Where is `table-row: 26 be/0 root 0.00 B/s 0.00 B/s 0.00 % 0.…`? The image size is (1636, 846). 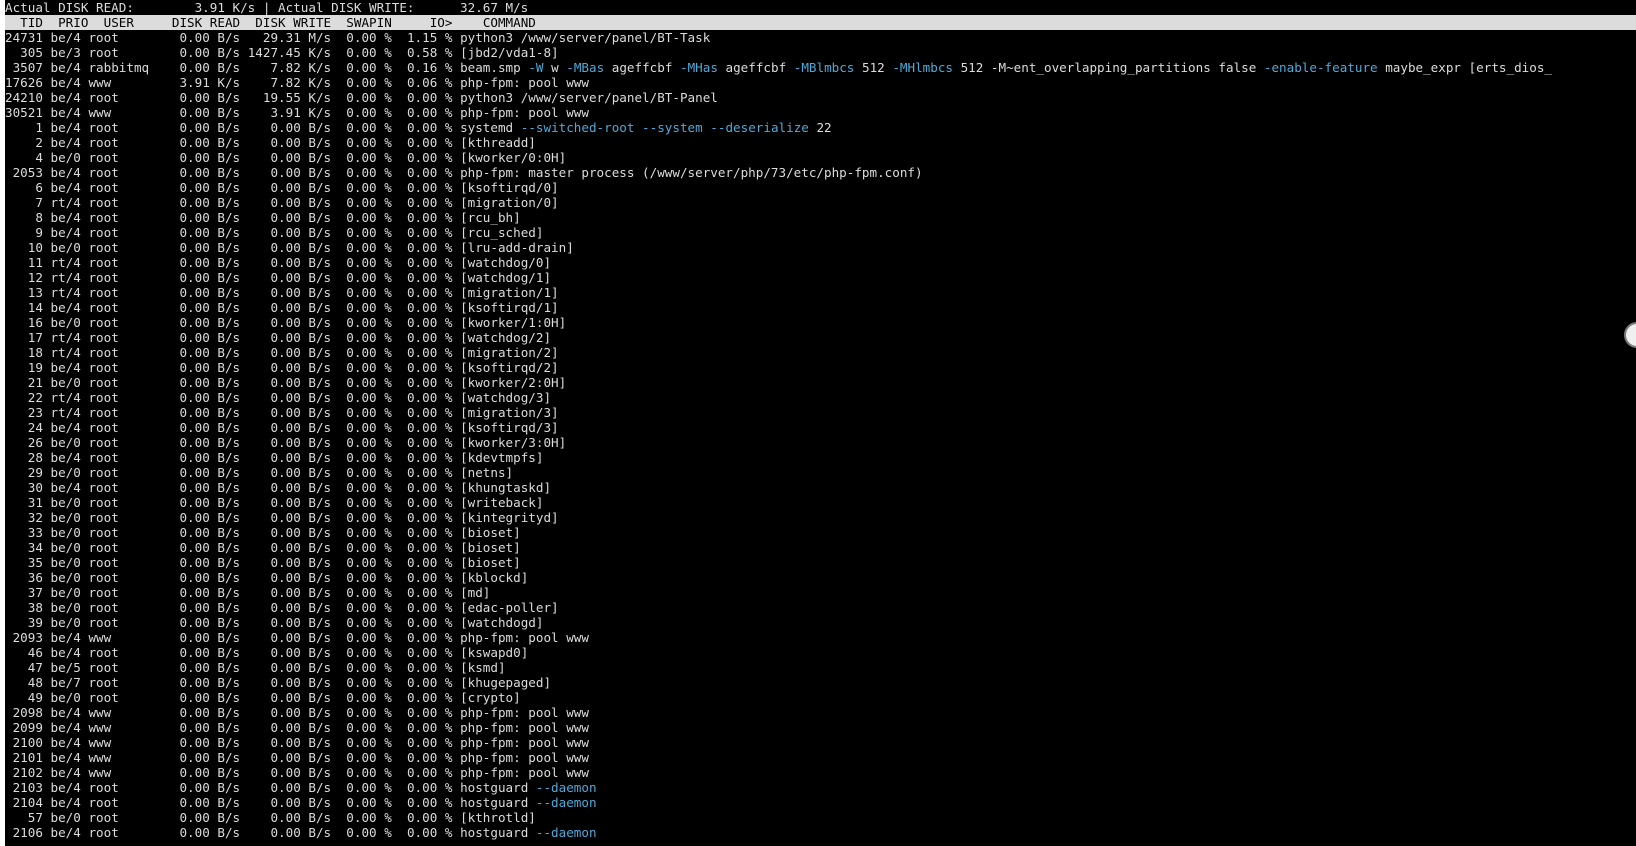
table-row: 26 be/0 root 0.00 B/s 0.00 B/s 0.00 % 0.… is located at coordinates (820, 442).